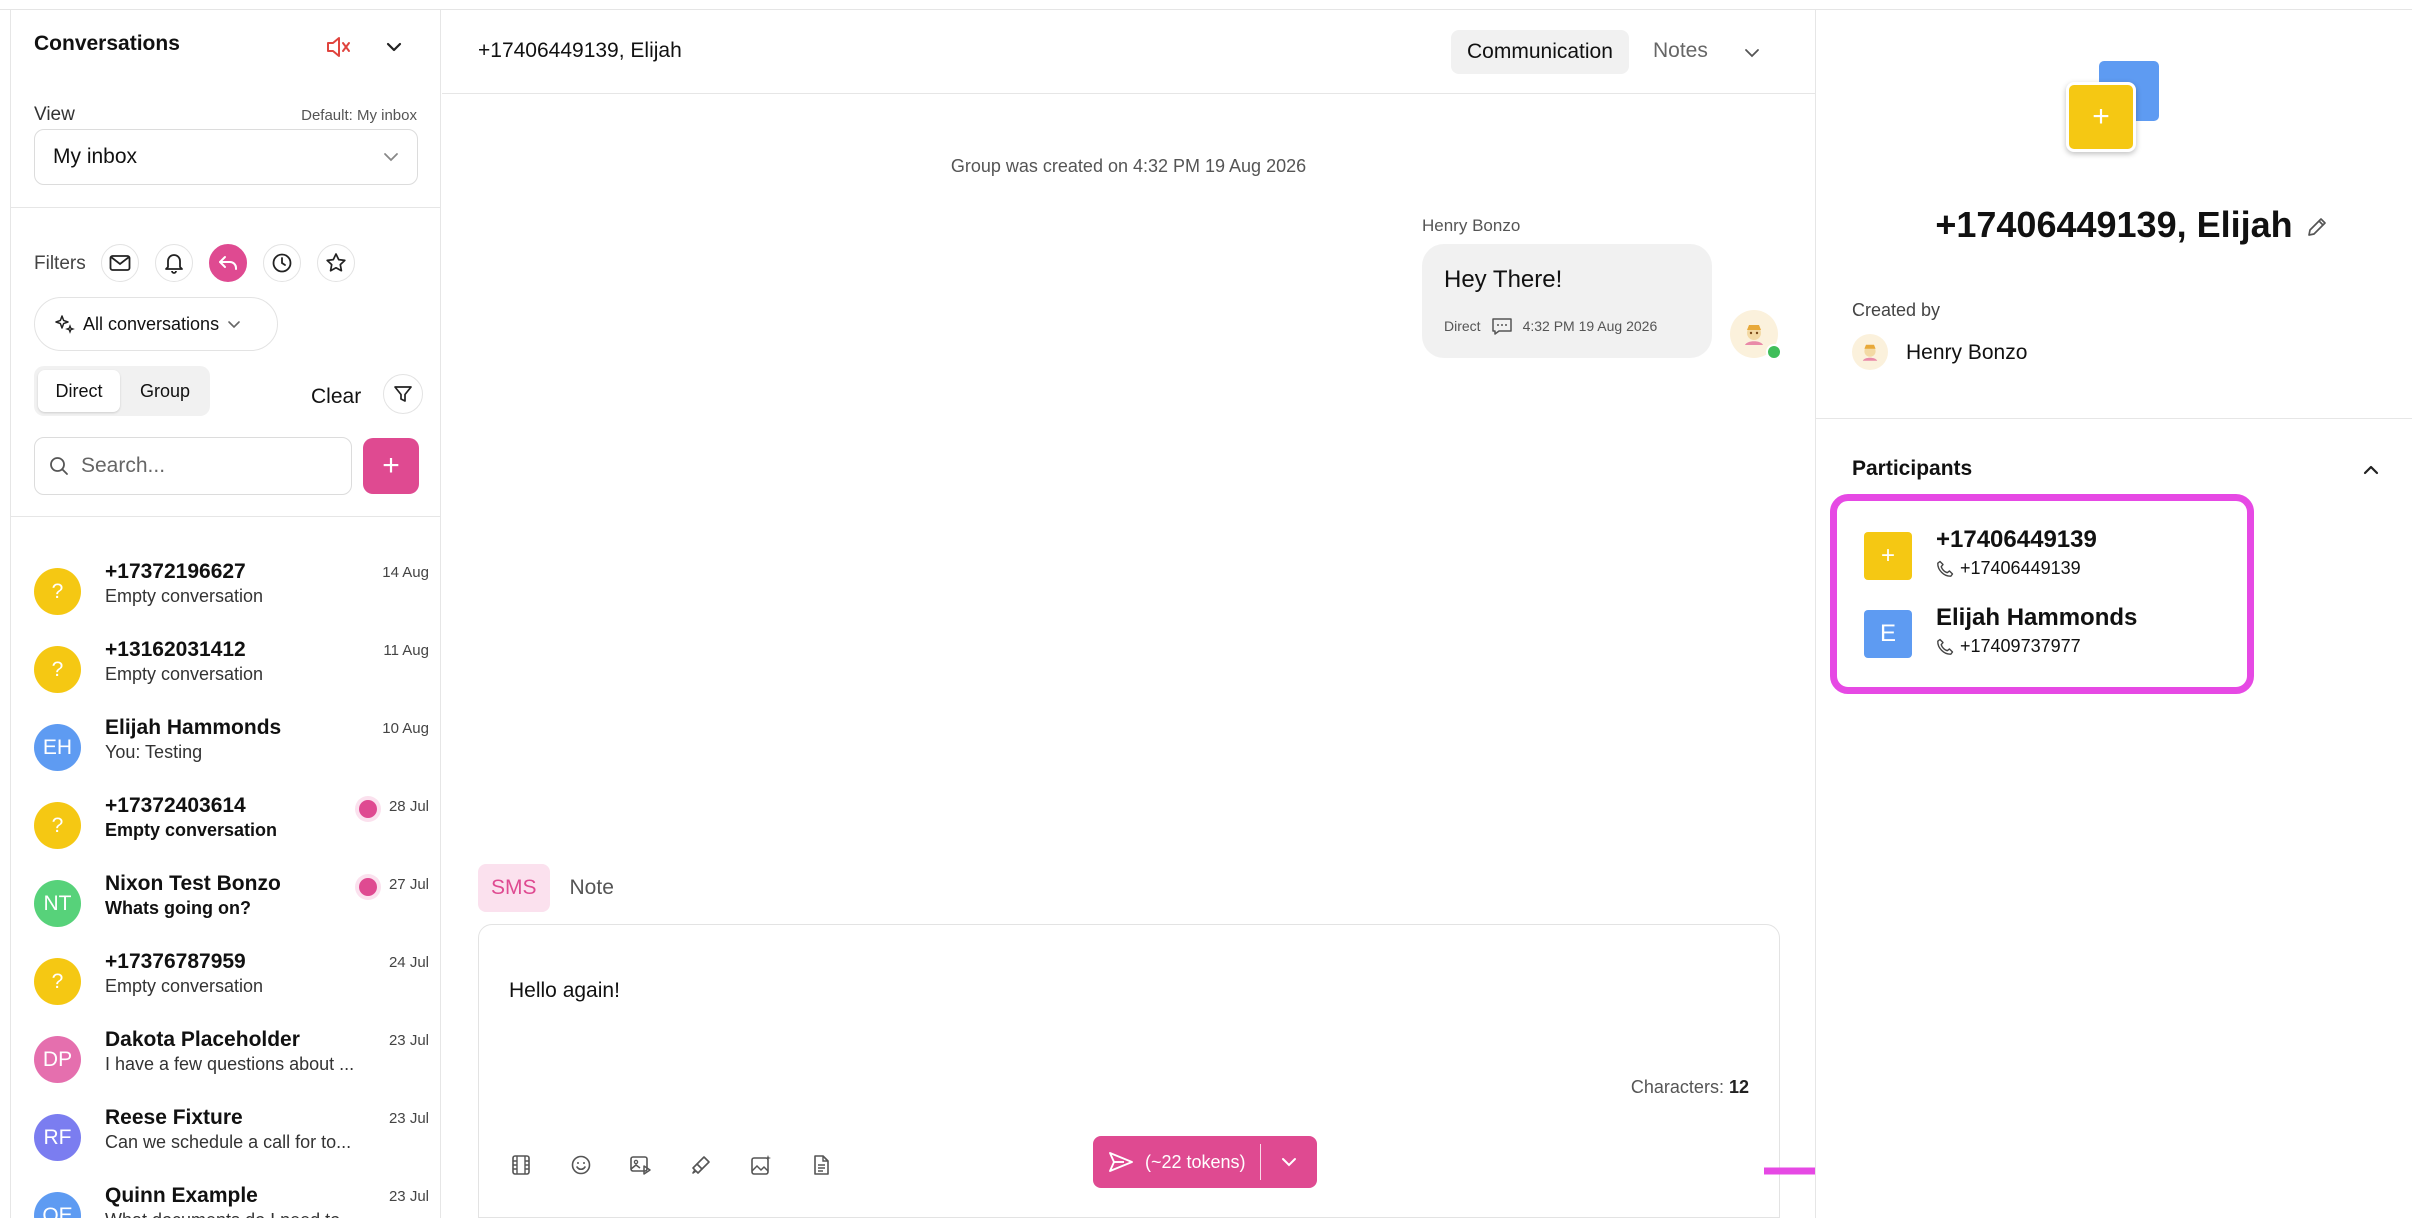 This screenshot has height=1218, width=2412. I want to click on view-select: My inbox, so click(226, 157).